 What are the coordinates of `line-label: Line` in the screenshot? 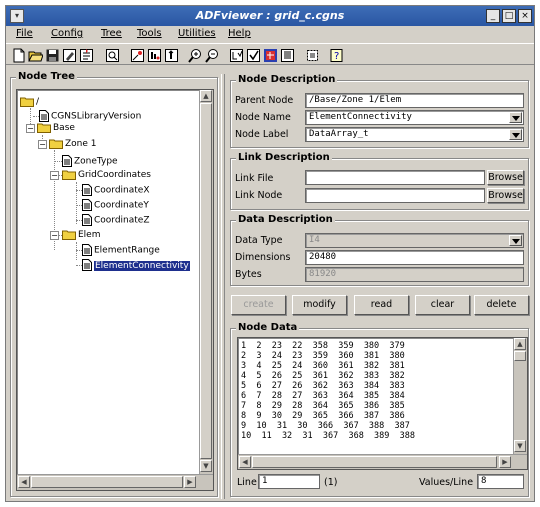 It's located at (247, 482).